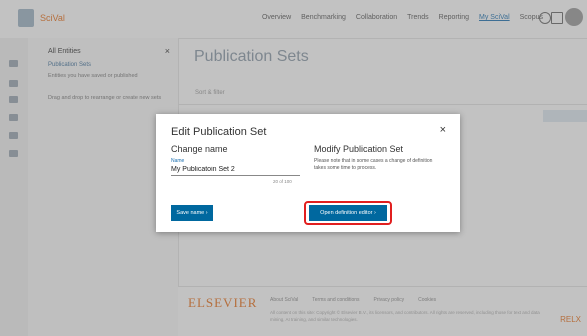 The image size is (587, 336). I want to click on save-name-button: Save name ›, so click(192, 213).